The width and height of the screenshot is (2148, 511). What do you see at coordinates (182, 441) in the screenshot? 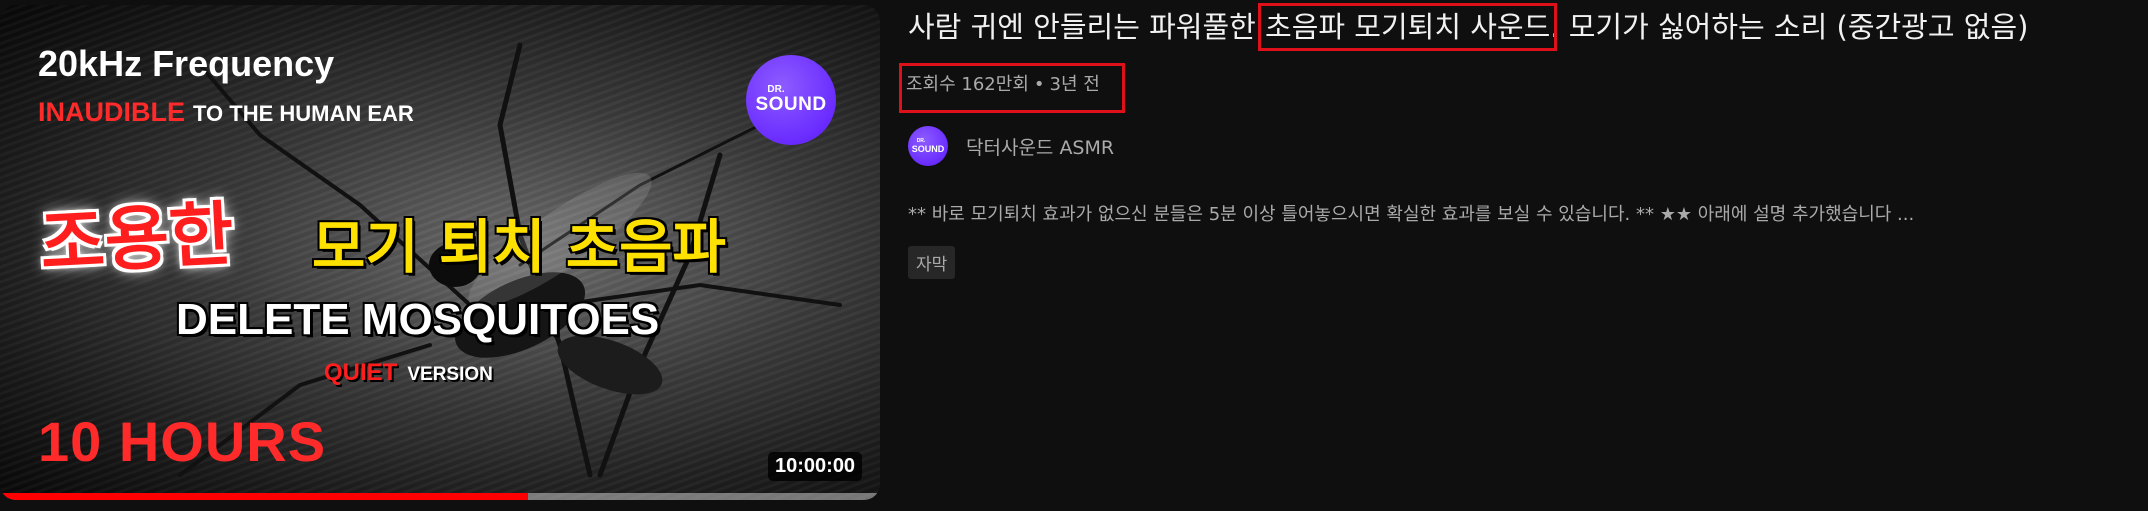
I see `thumbnail-hours-text: 10 HOURS` at bounding box center [182, 441].